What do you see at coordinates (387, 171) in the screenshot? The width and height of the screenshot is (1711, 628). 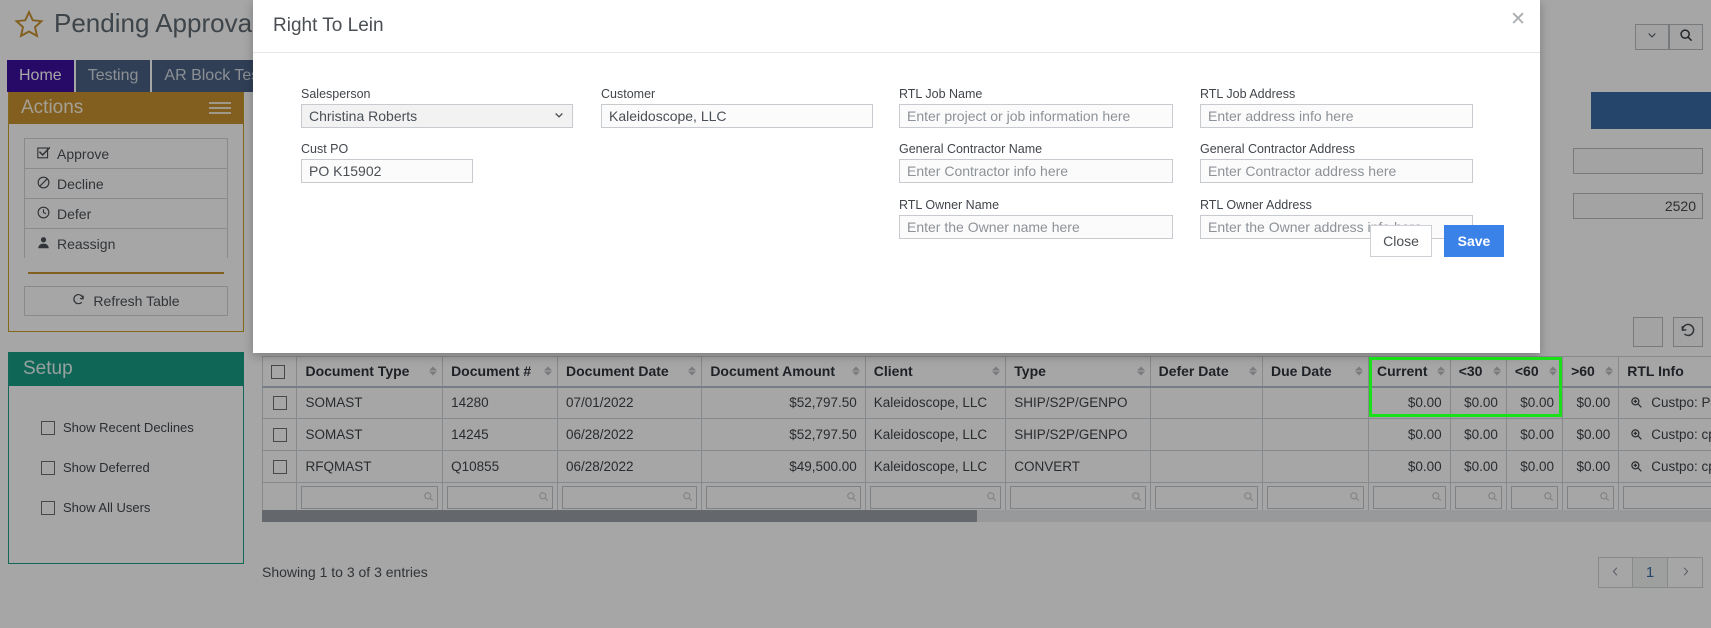 I see `cust-po-input: PO K15902` at bounding box center [387, 171].